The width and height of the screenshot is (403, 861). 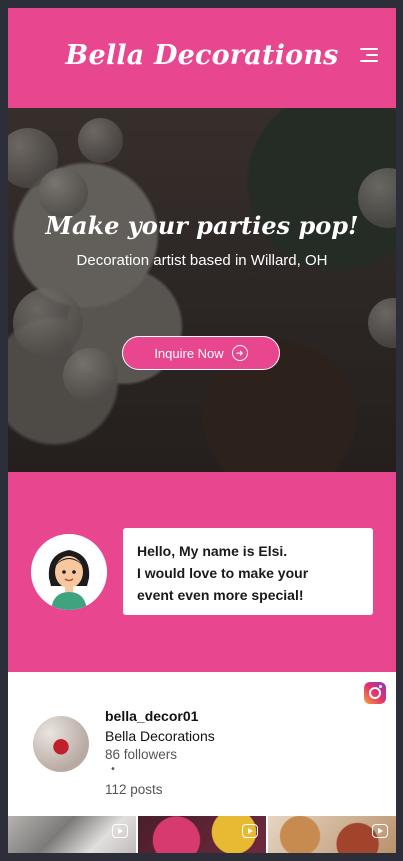 What do you see at coordinates (369, 56) in the screenshot?
I see `hamburger-menu-icon` at bounding box center [369, 56].